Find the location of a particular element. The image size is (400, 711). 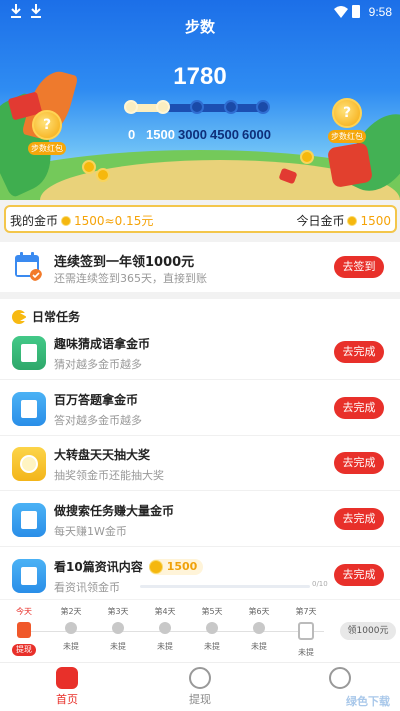

nav-home: 首页 is located at coordinates (67, 687).